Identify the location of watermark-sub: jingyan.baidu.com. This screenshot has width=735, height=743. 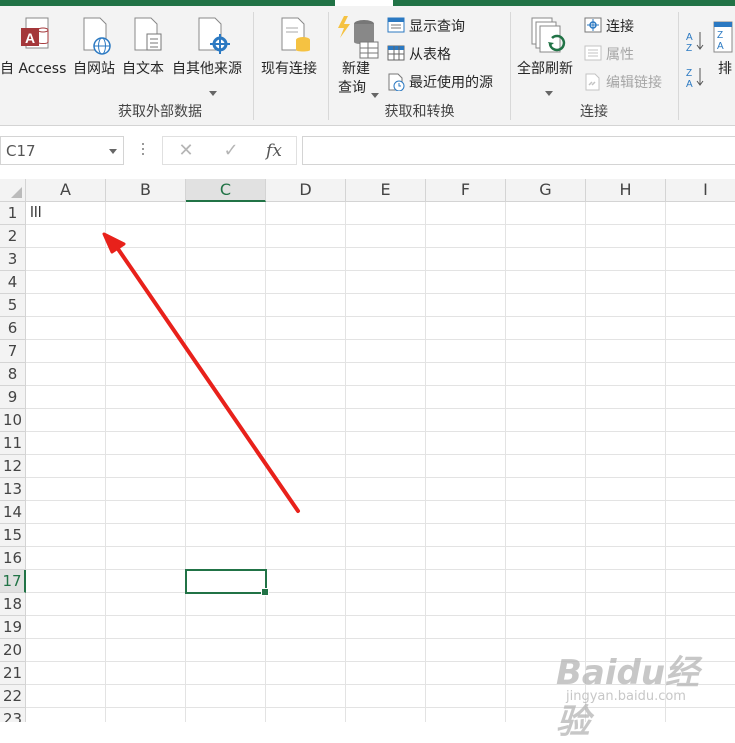
(626, 696).